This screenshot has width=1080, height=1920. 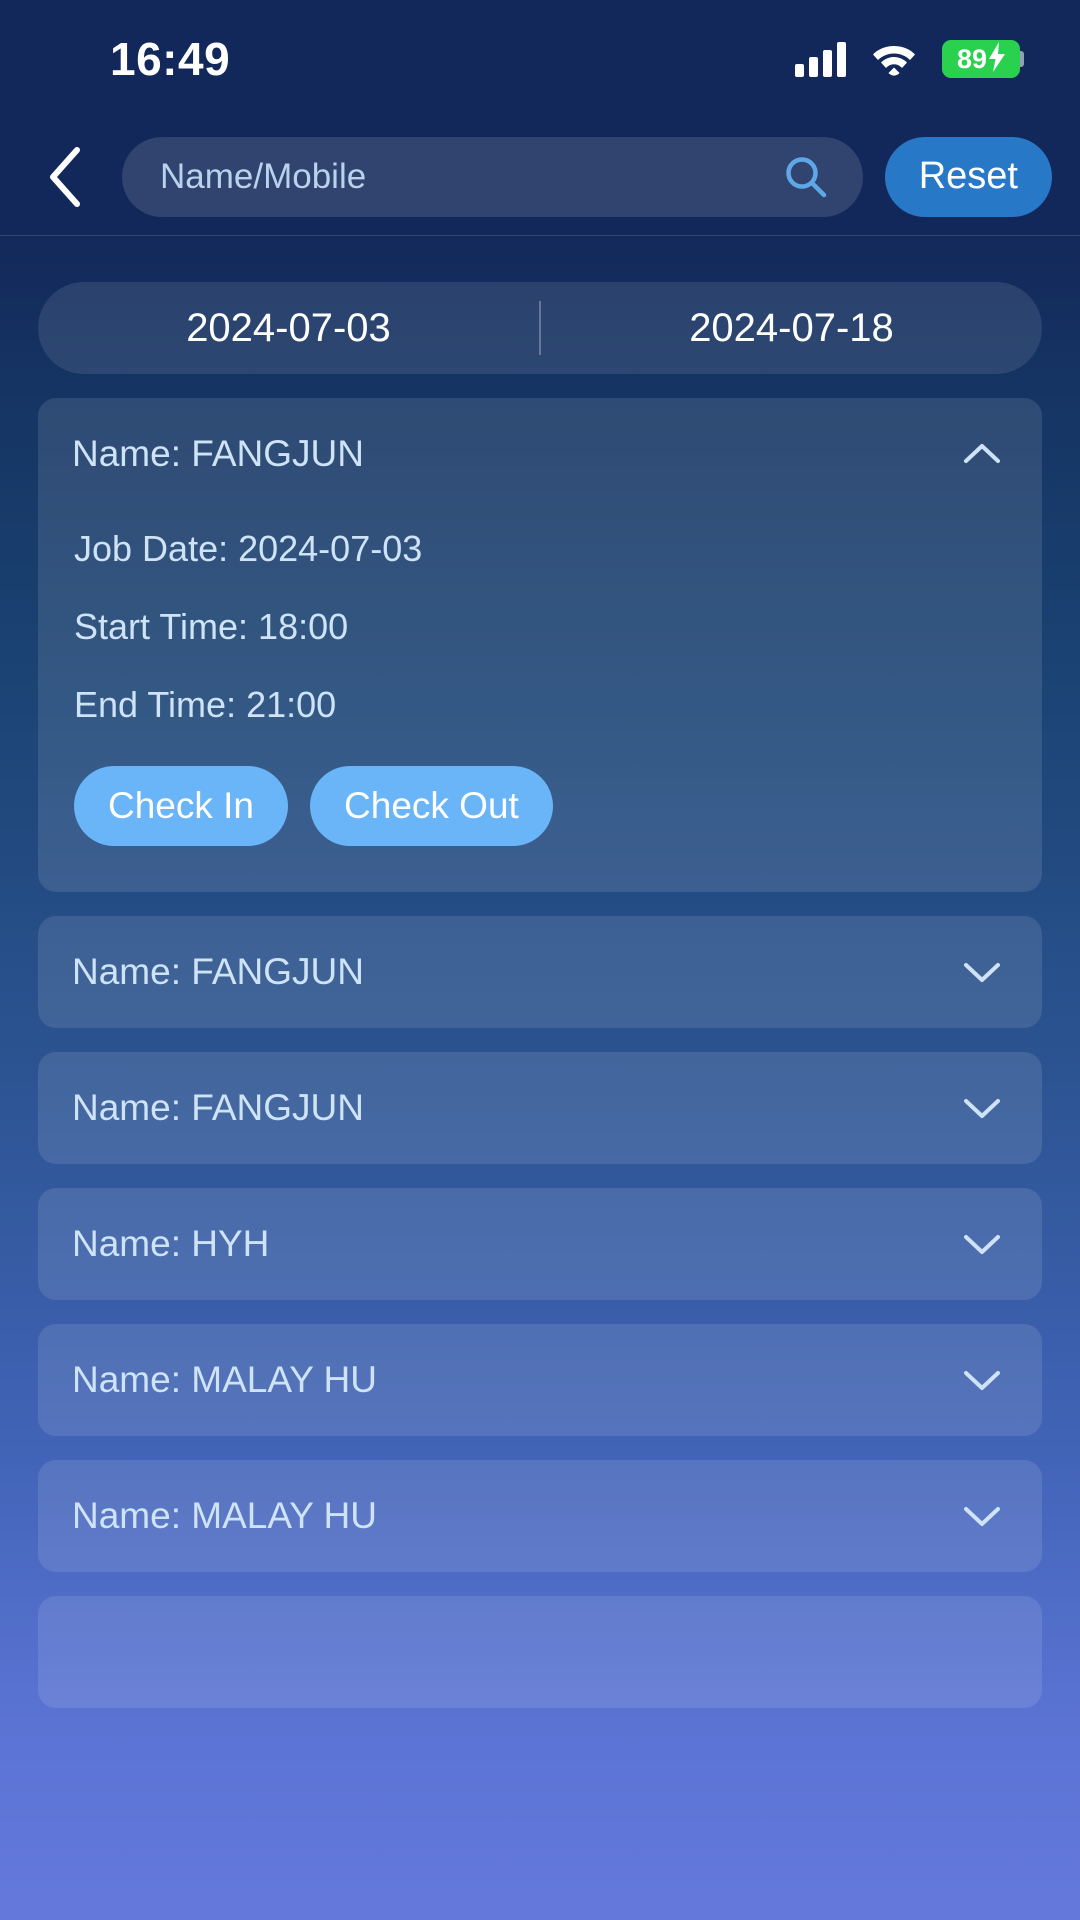 What do you see at coordinates (540, 59) in the screenshot?
I see `status-bar: 16:49 89` at bounding box center [540, 59].